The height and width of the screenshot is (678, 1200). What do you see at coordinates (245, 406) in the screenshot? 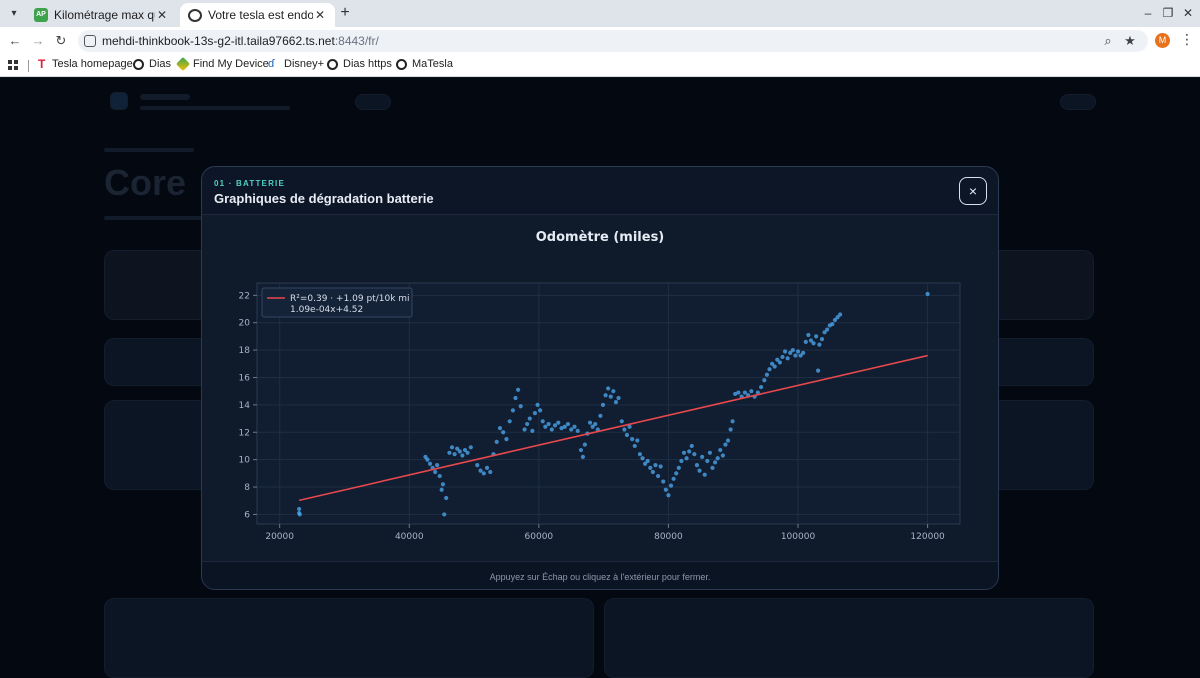
I see `y-tick-label: 14` at bounding box center [245, 406].